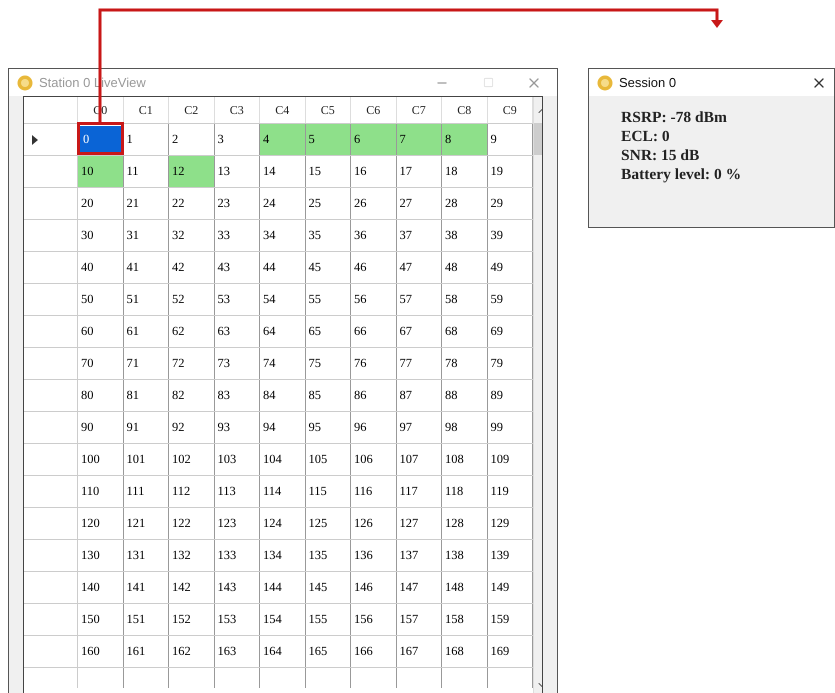 The height and width of the screenshot is (693, 835). I want to click on table-cell: 98, so click(465, 427).